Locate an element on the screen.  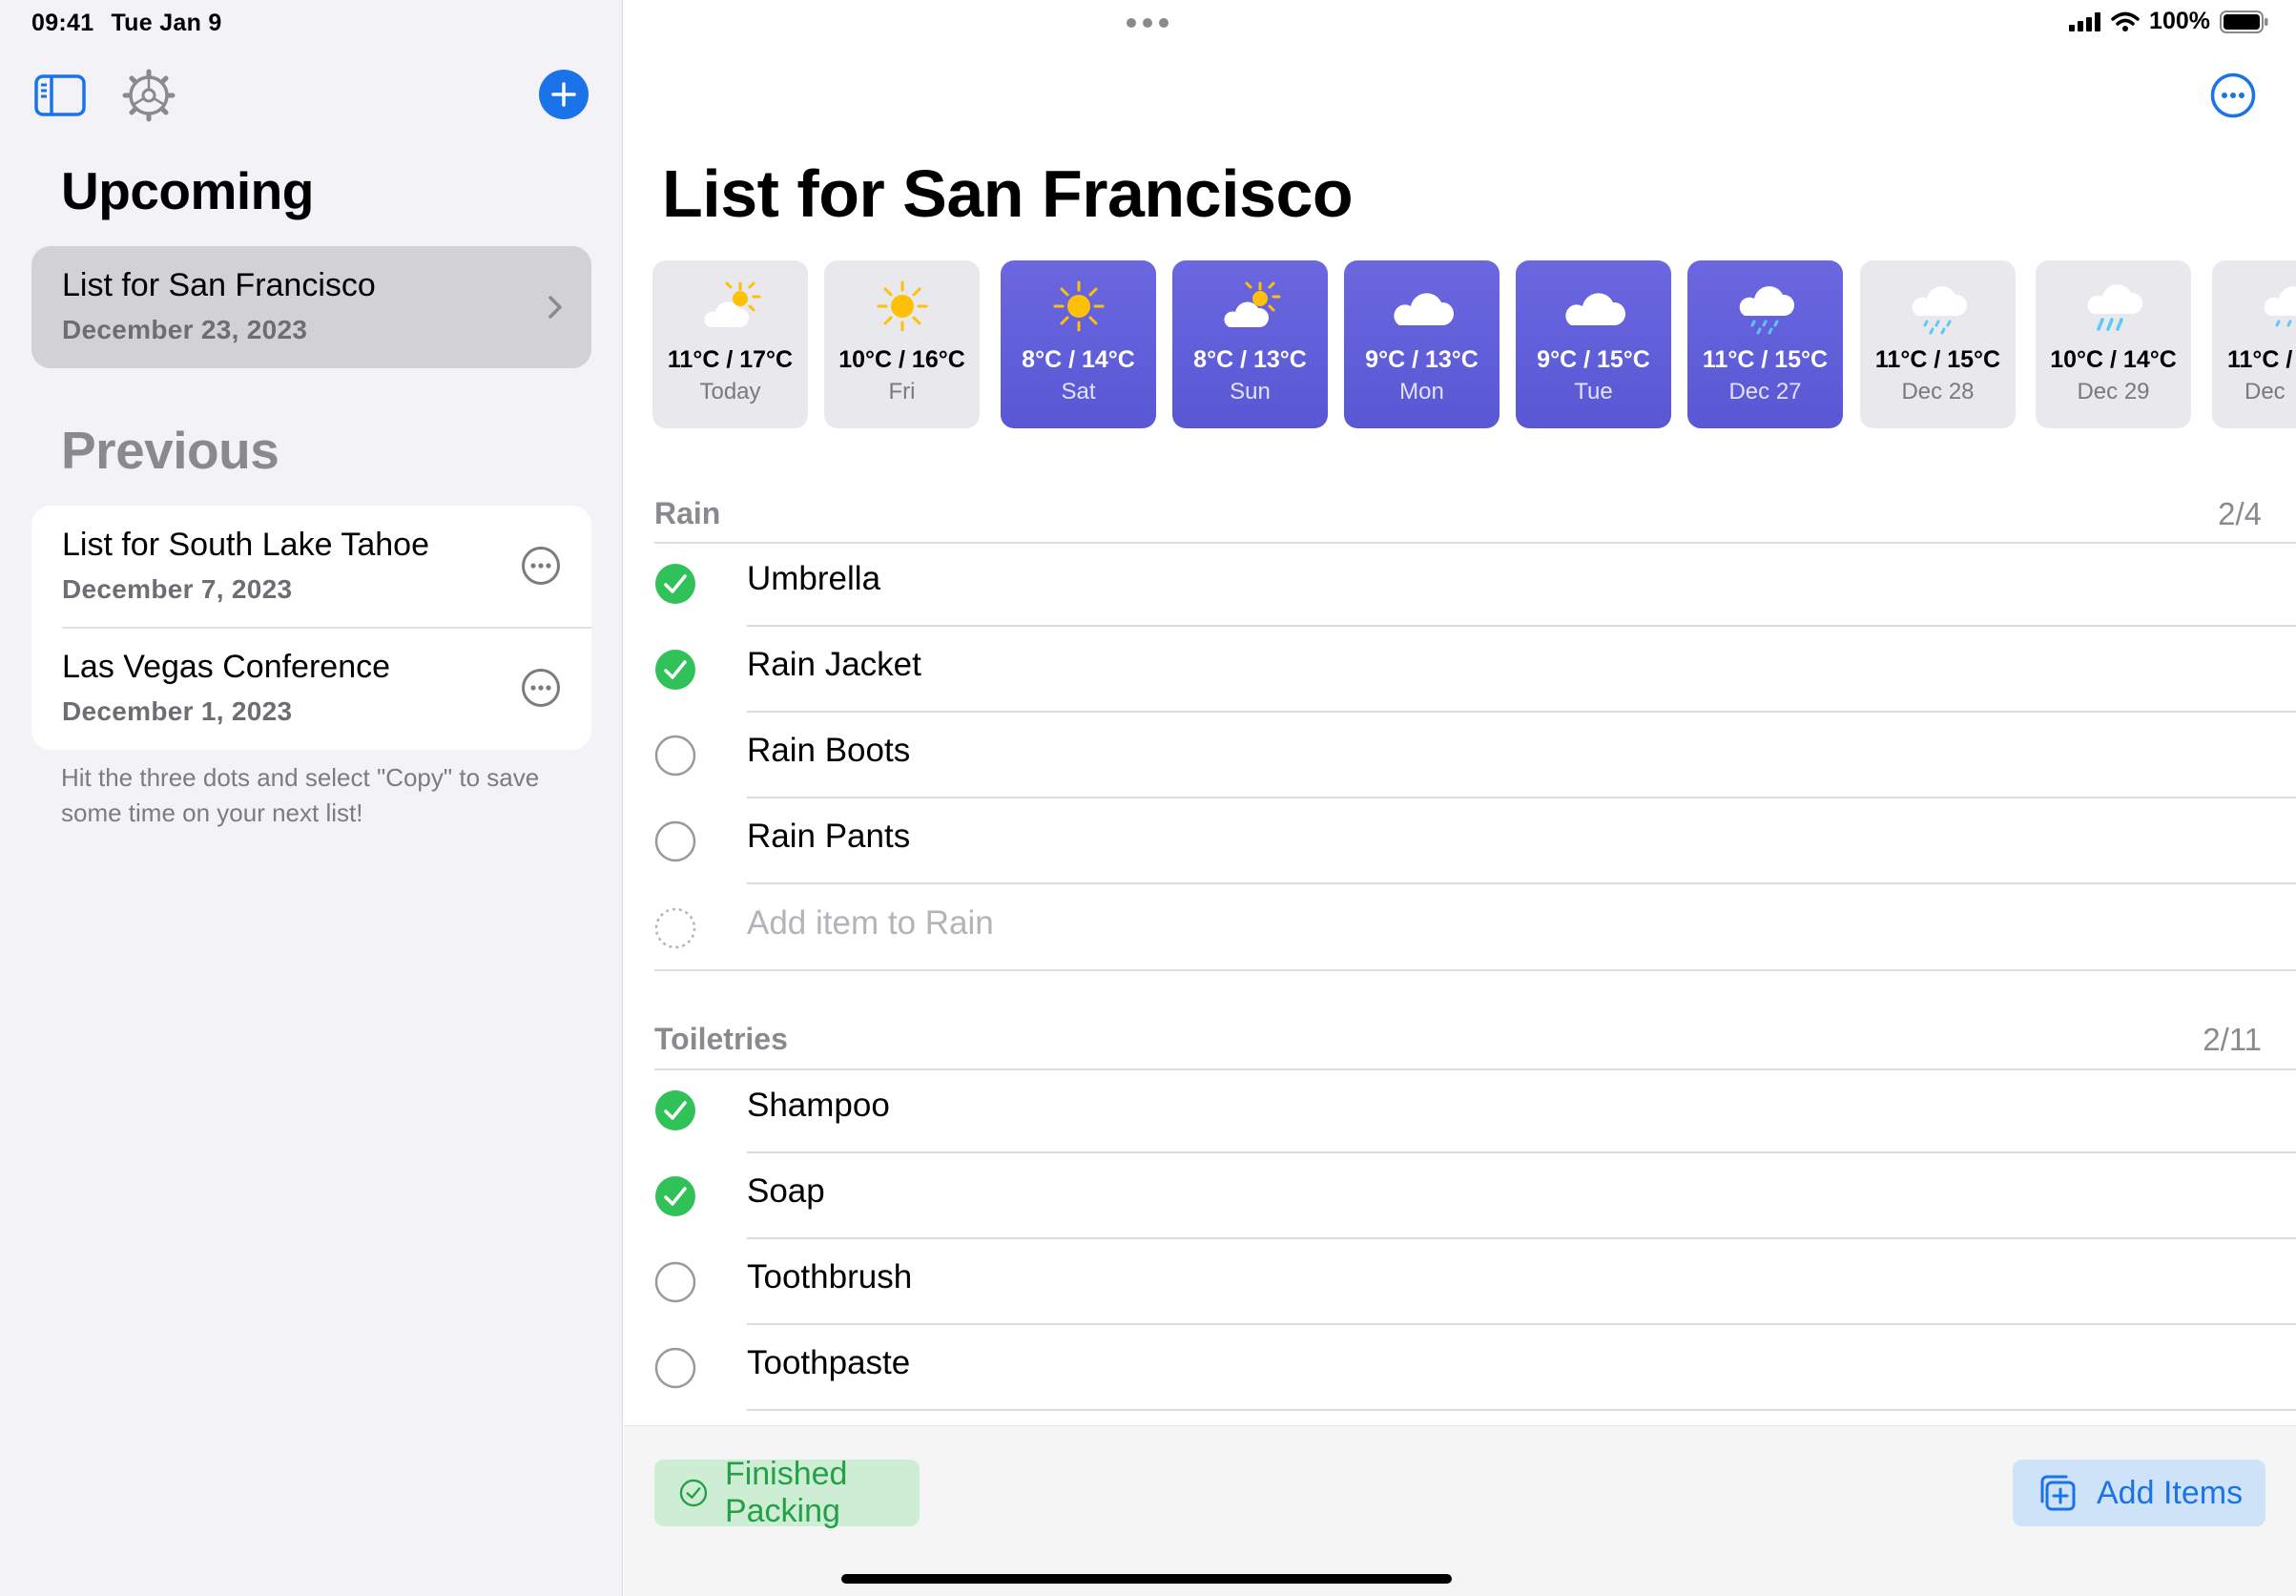
bottom-toolbar: Finished Packing Add Items is located at coordinates (1460, 1510).